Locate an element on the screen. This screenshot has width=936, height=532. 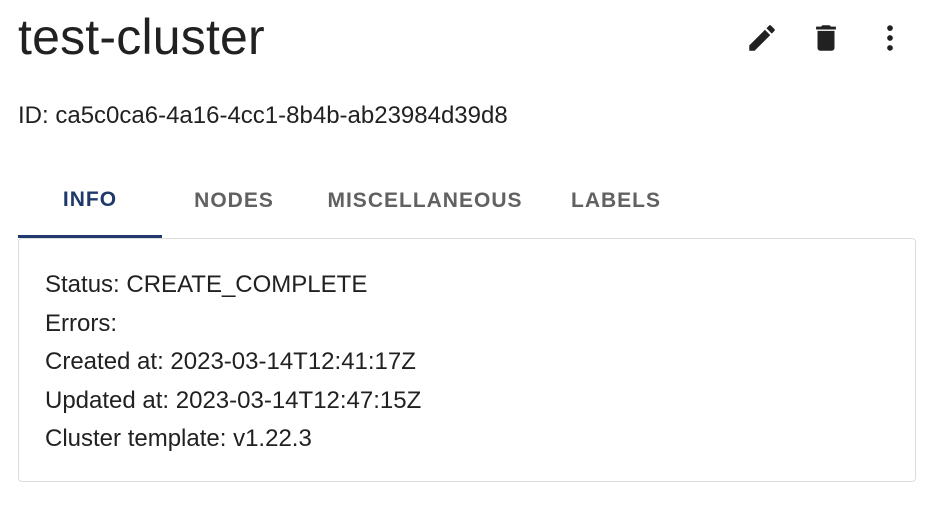
cluster-id-value: ca5c0ca6-4a16-4cc1-8b4b-ab23984d39d8 is located at coordinates (281, 115).